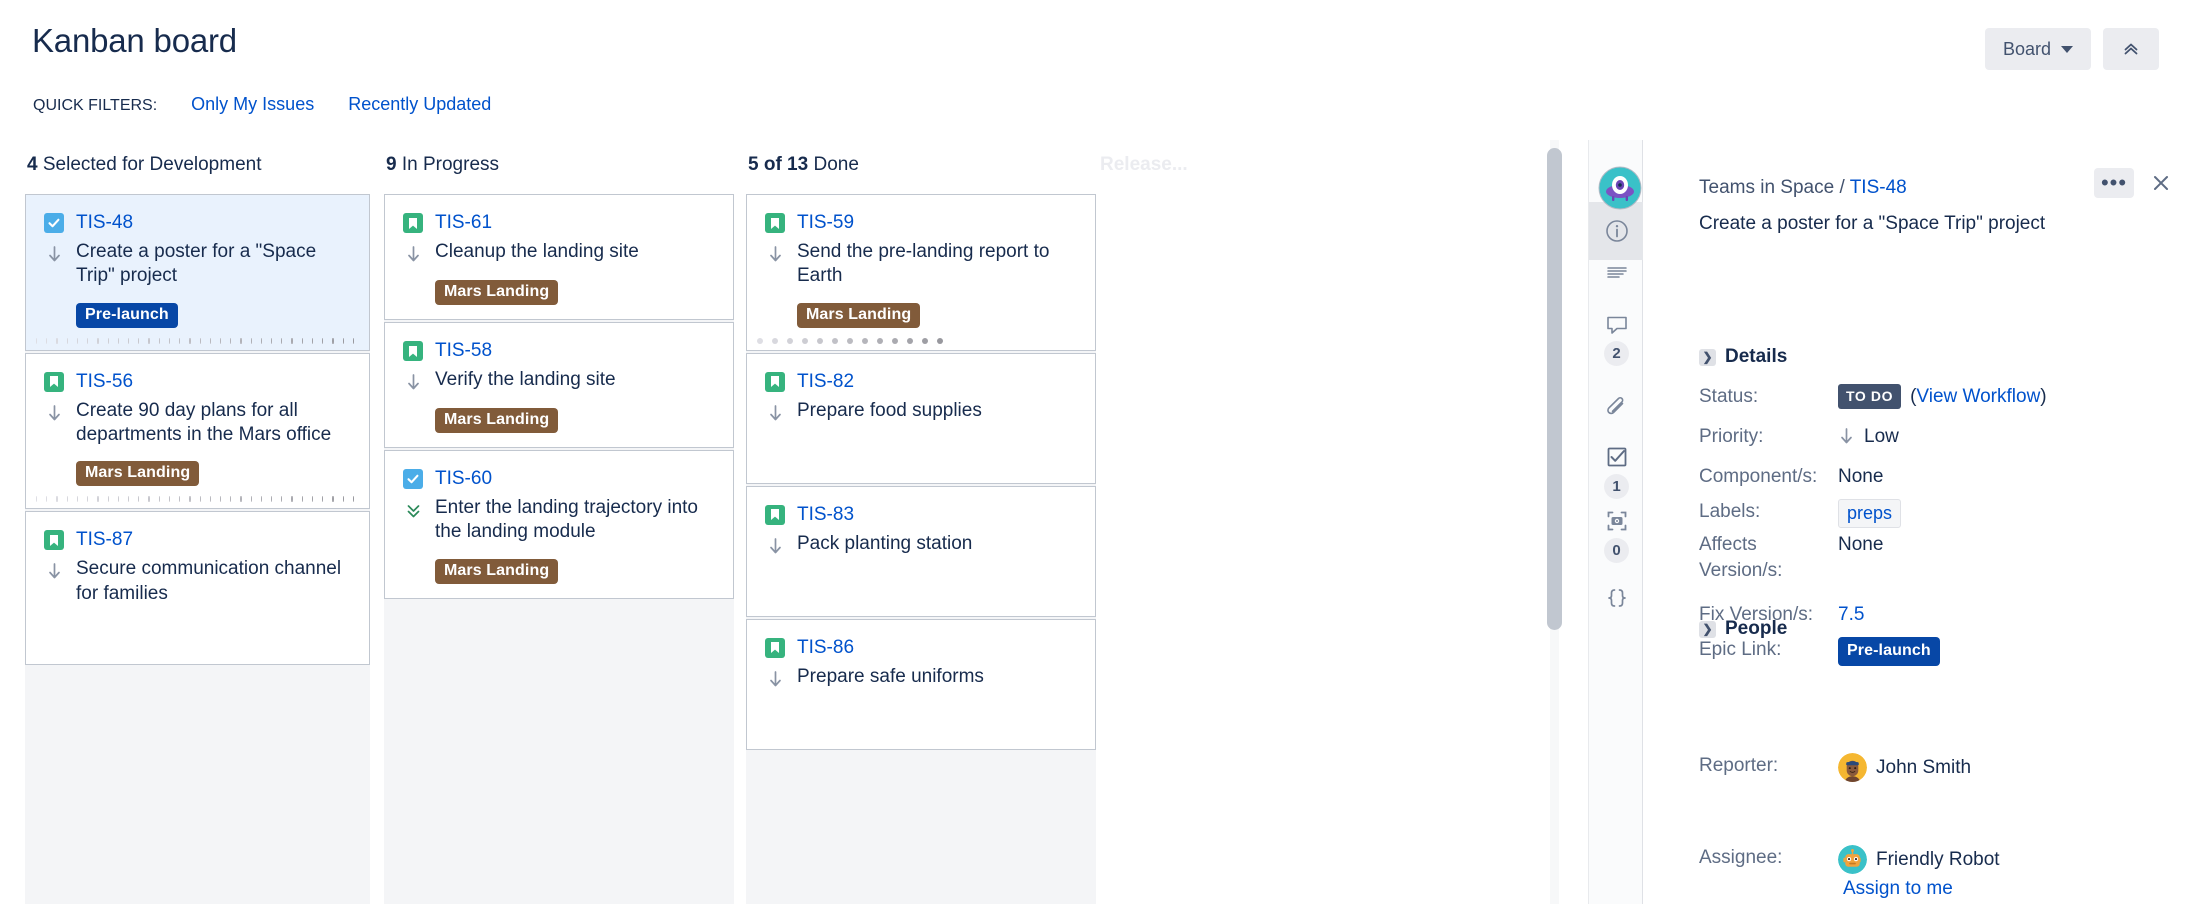 This screenshot has width=2186, height=904. I want to click on breadcrumb-issue-key: TIS-48, so click(1878, 187).